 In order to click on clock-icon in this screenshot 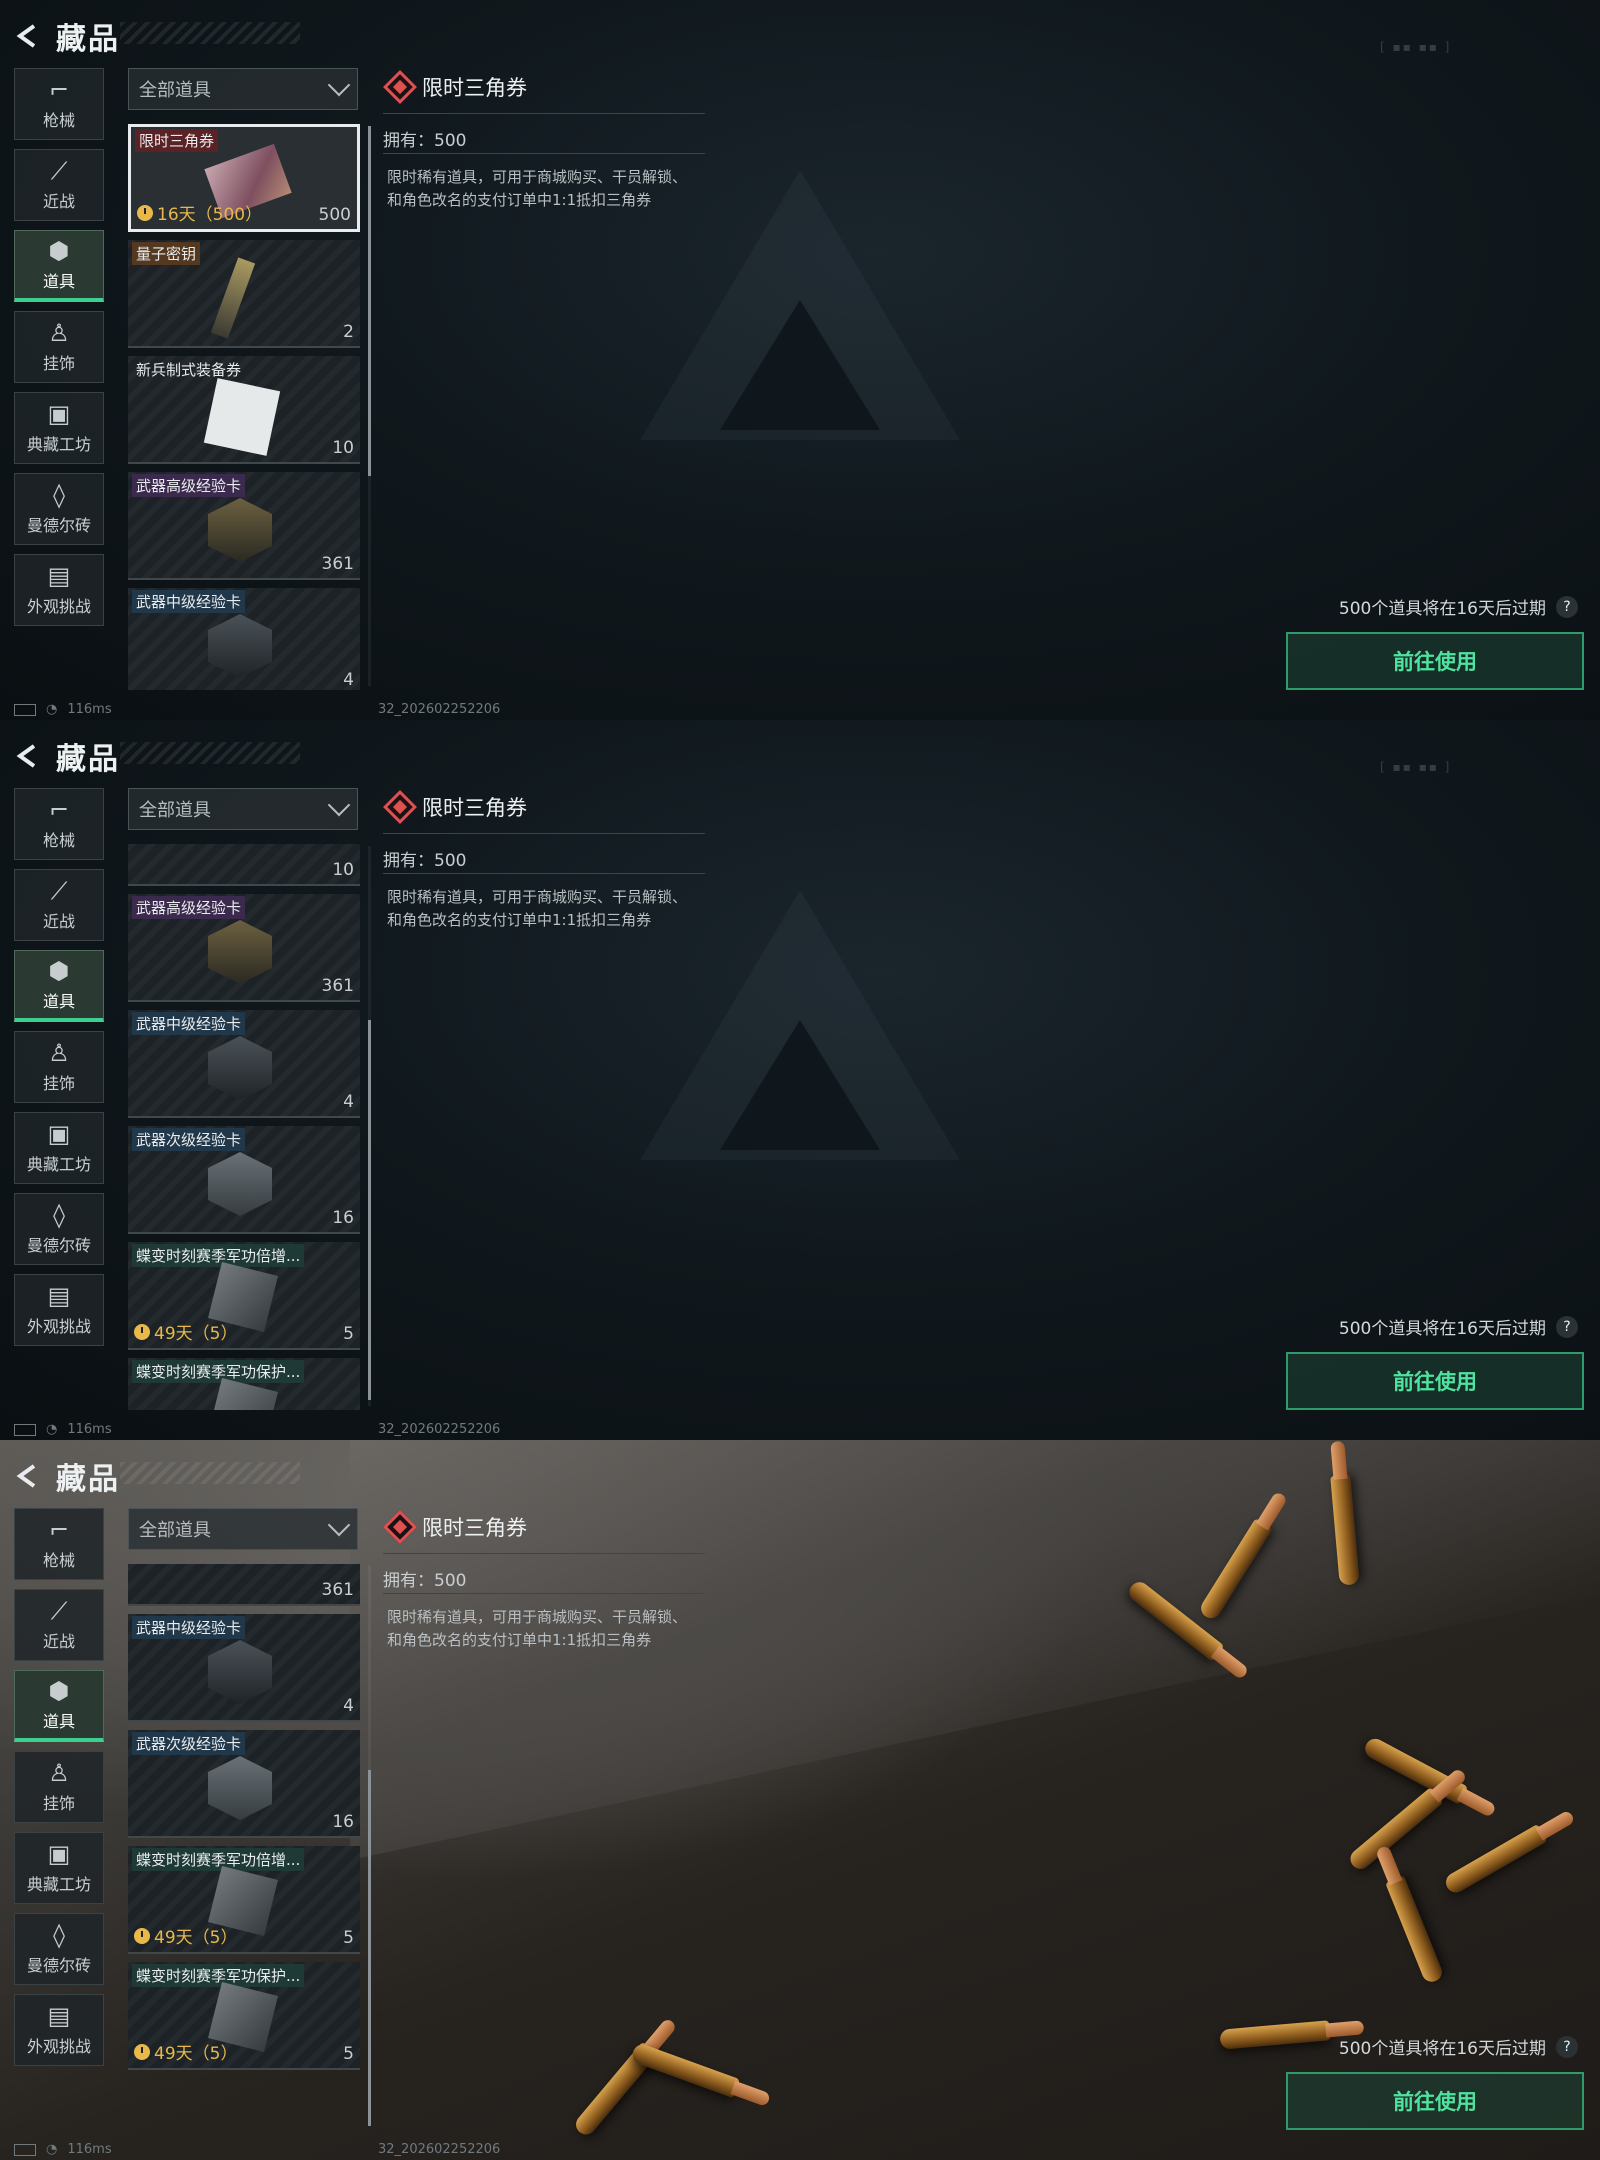, I will do `click(142, 1935)`.